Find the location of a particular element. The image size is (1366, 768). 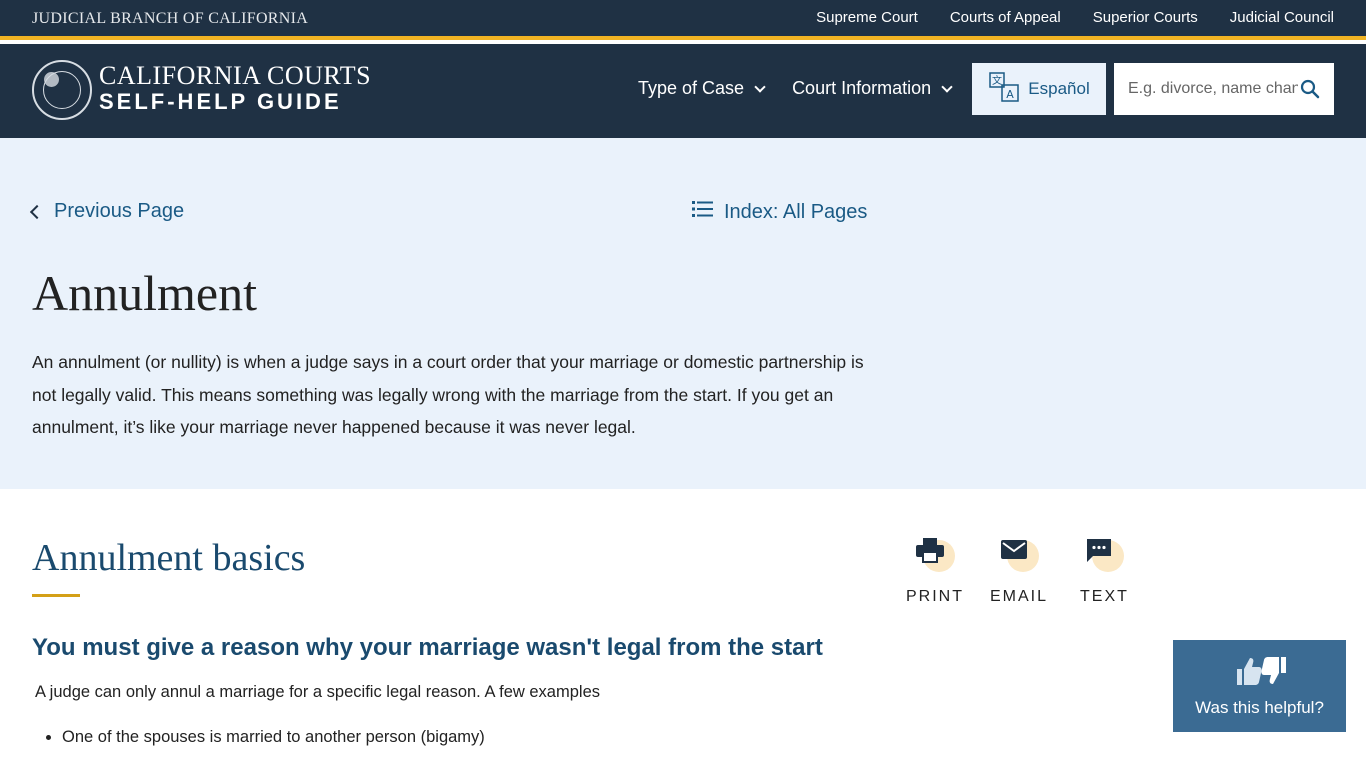

utility-link-supreme-court: Supreme Court is located at coordinates (867, 17).